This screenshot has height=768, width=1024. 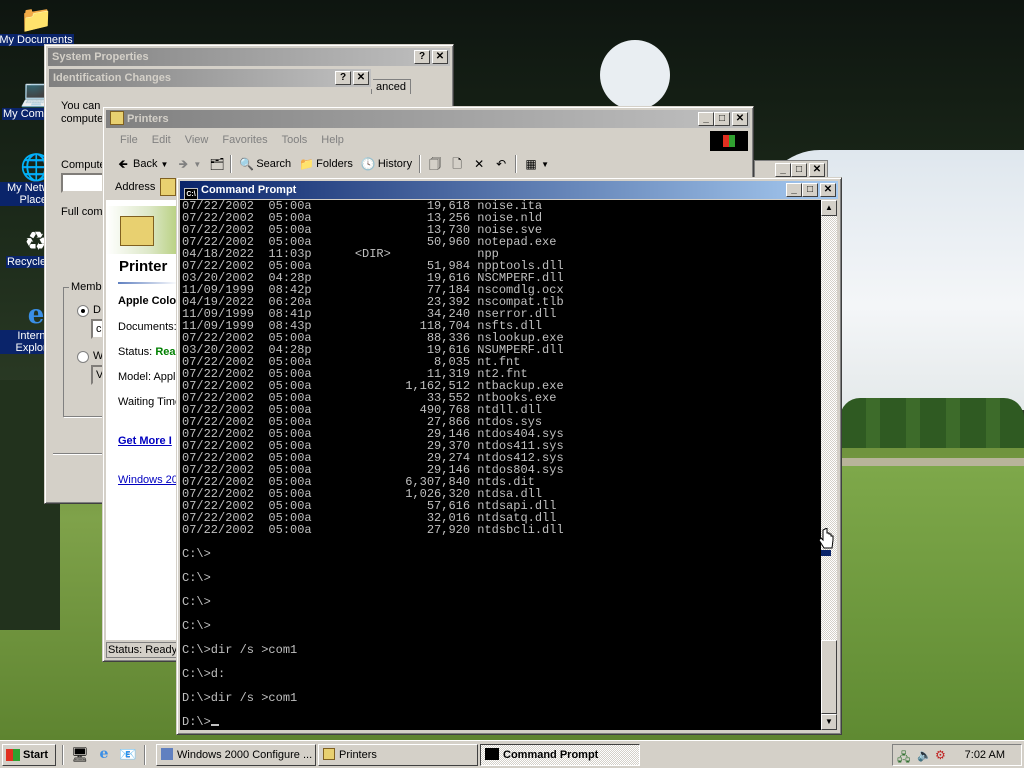 What do you see at coordinates (398, 755) in the screenshot?
I see `task-printers: Printers` at bounding box center [398, 755].